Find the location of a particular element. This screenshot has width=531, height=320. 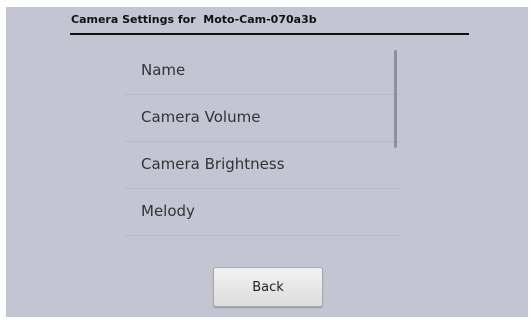

list-item-label: Melody is located at coordinates (168, 211).